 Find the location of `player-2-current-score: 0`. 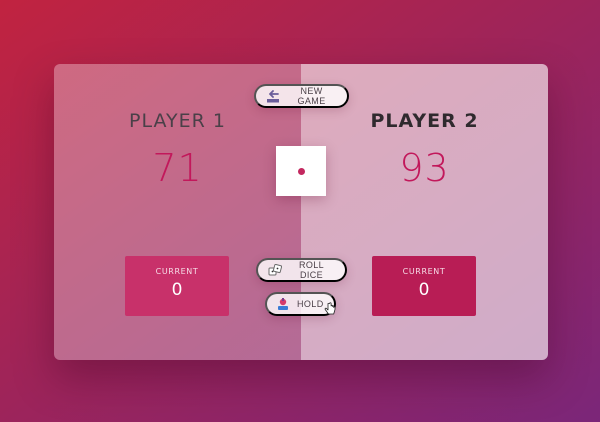

player-2-current-score: 0 is located at coordinates (424, 290).